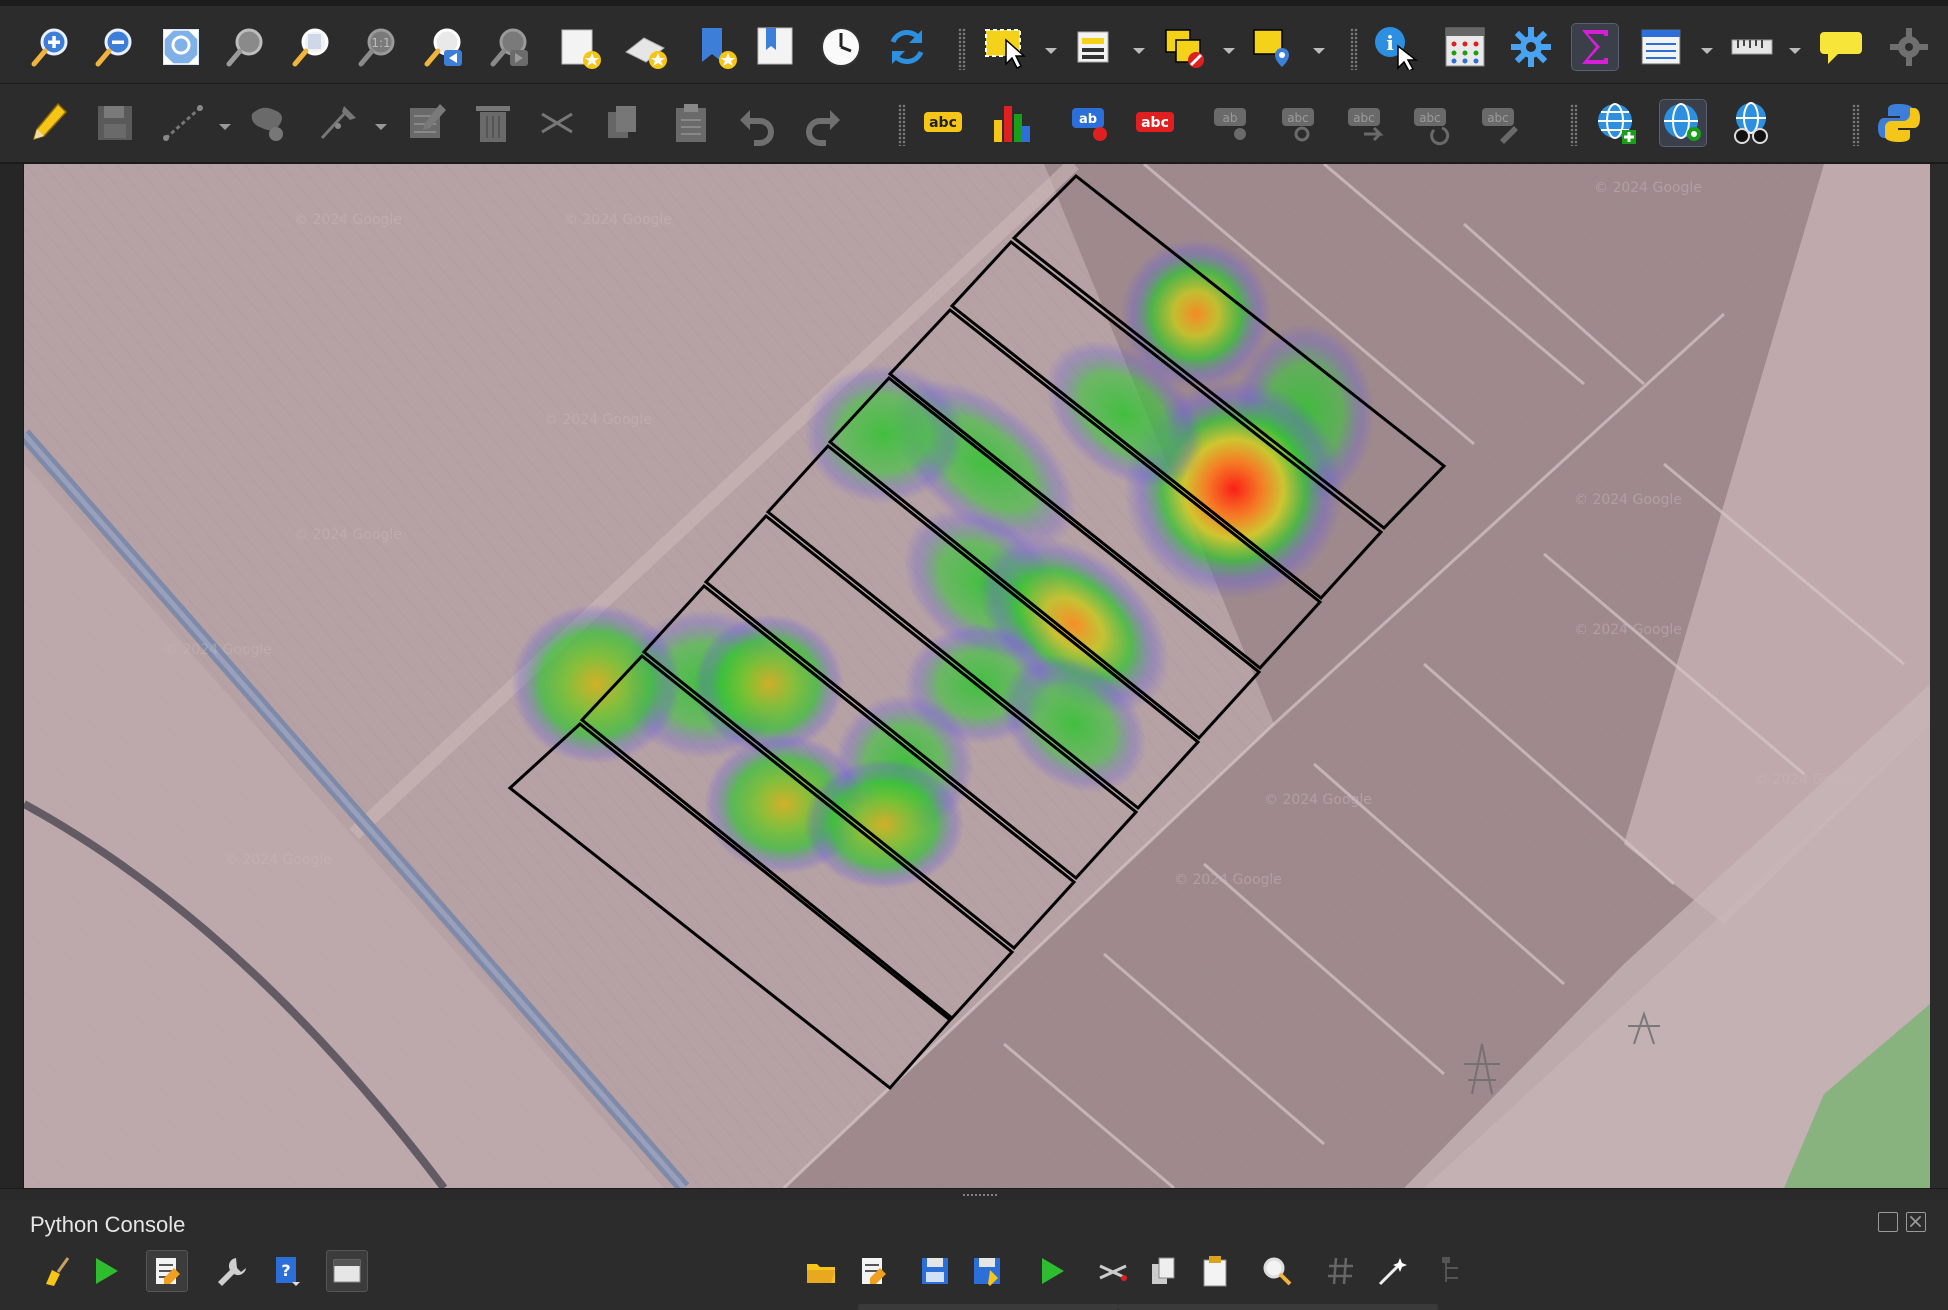 This screenshot has width=1948, height=1310. I want to click on zoom-out-icon, so click(115, 47).